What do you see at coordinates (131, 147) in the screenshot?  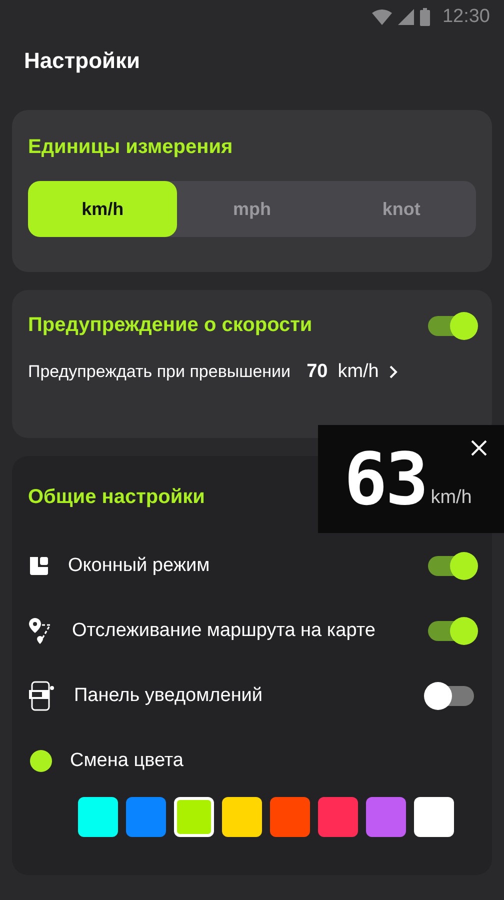 I see `section-title: Единицы измерения` at bounding box center [131, 147].